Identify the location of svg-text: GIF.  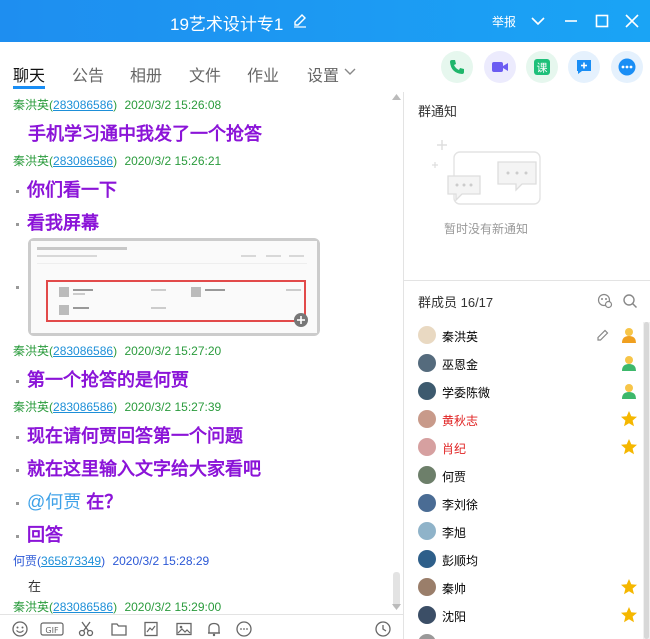
(52, 630).